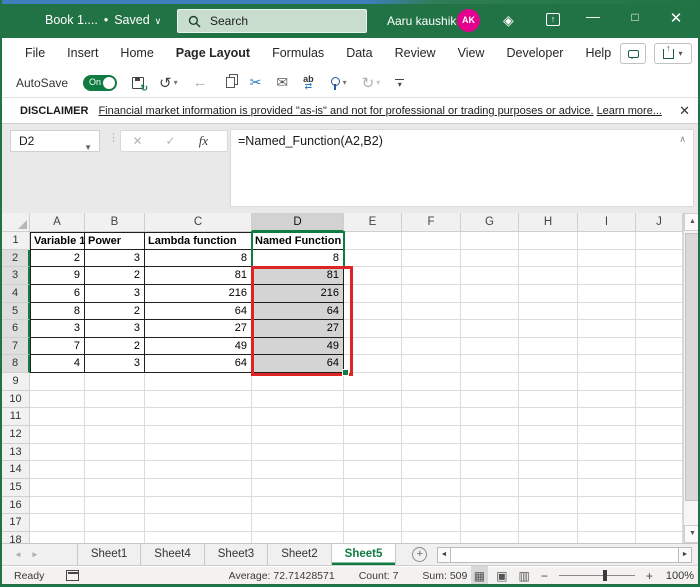 This screenshot has width=700, height=587. What do you see at coordinates (548, 382) in the screenshot?
I see `cell-H9` at bounding box center [548, 382].